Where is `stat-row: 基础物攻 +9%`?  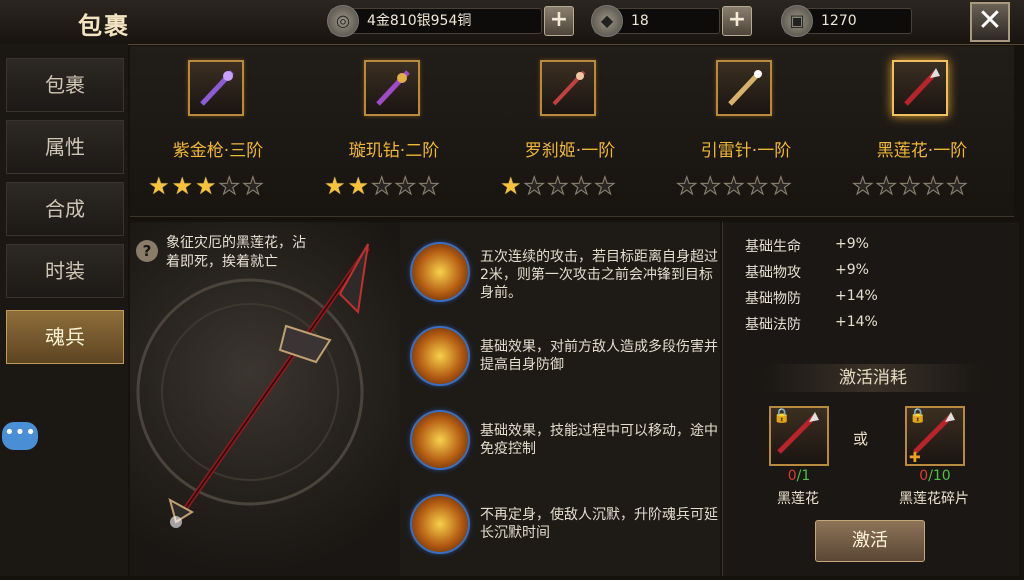 stat-row: 基础物攻 +9% is located at coordinates (807, 272).